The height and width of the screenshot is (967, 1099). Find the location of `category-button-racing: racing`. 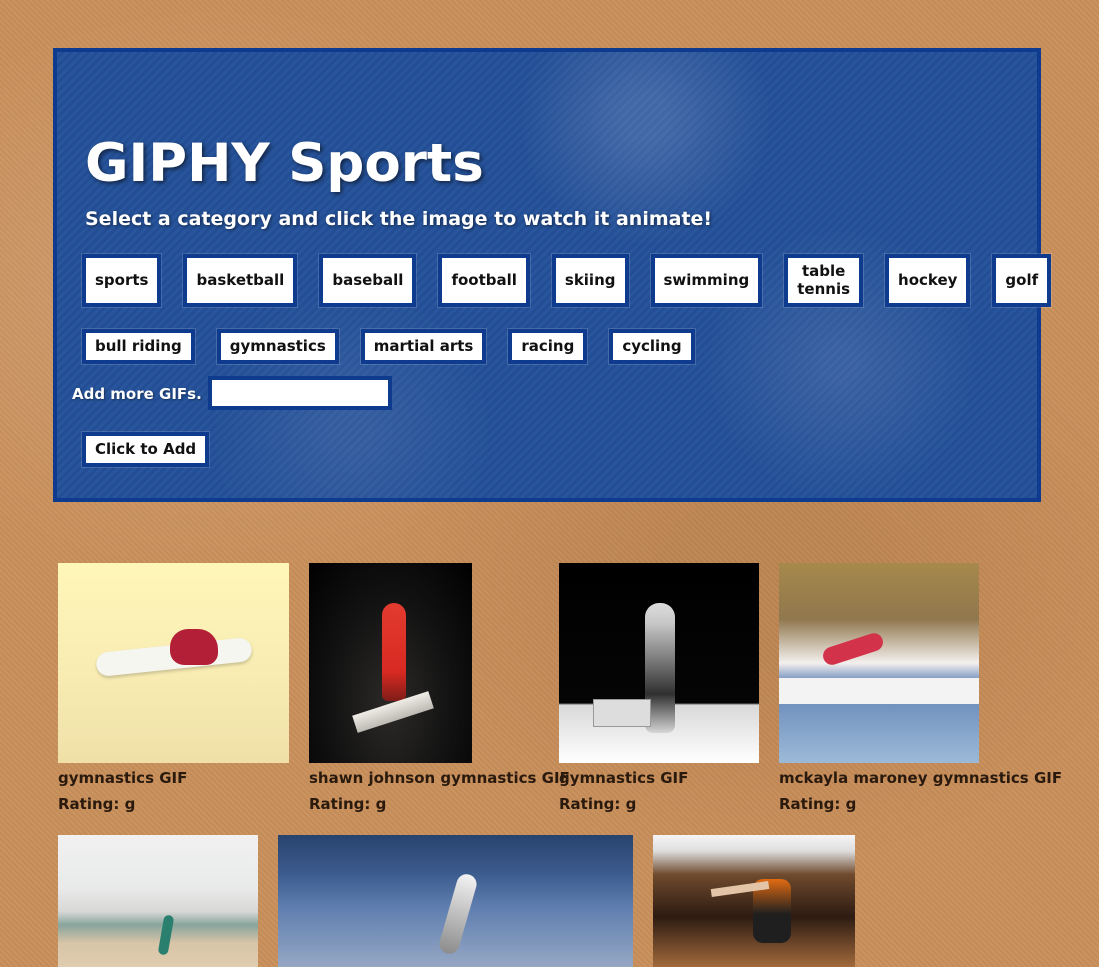

category-button-racing: racing is located at coordinates (548, 346).